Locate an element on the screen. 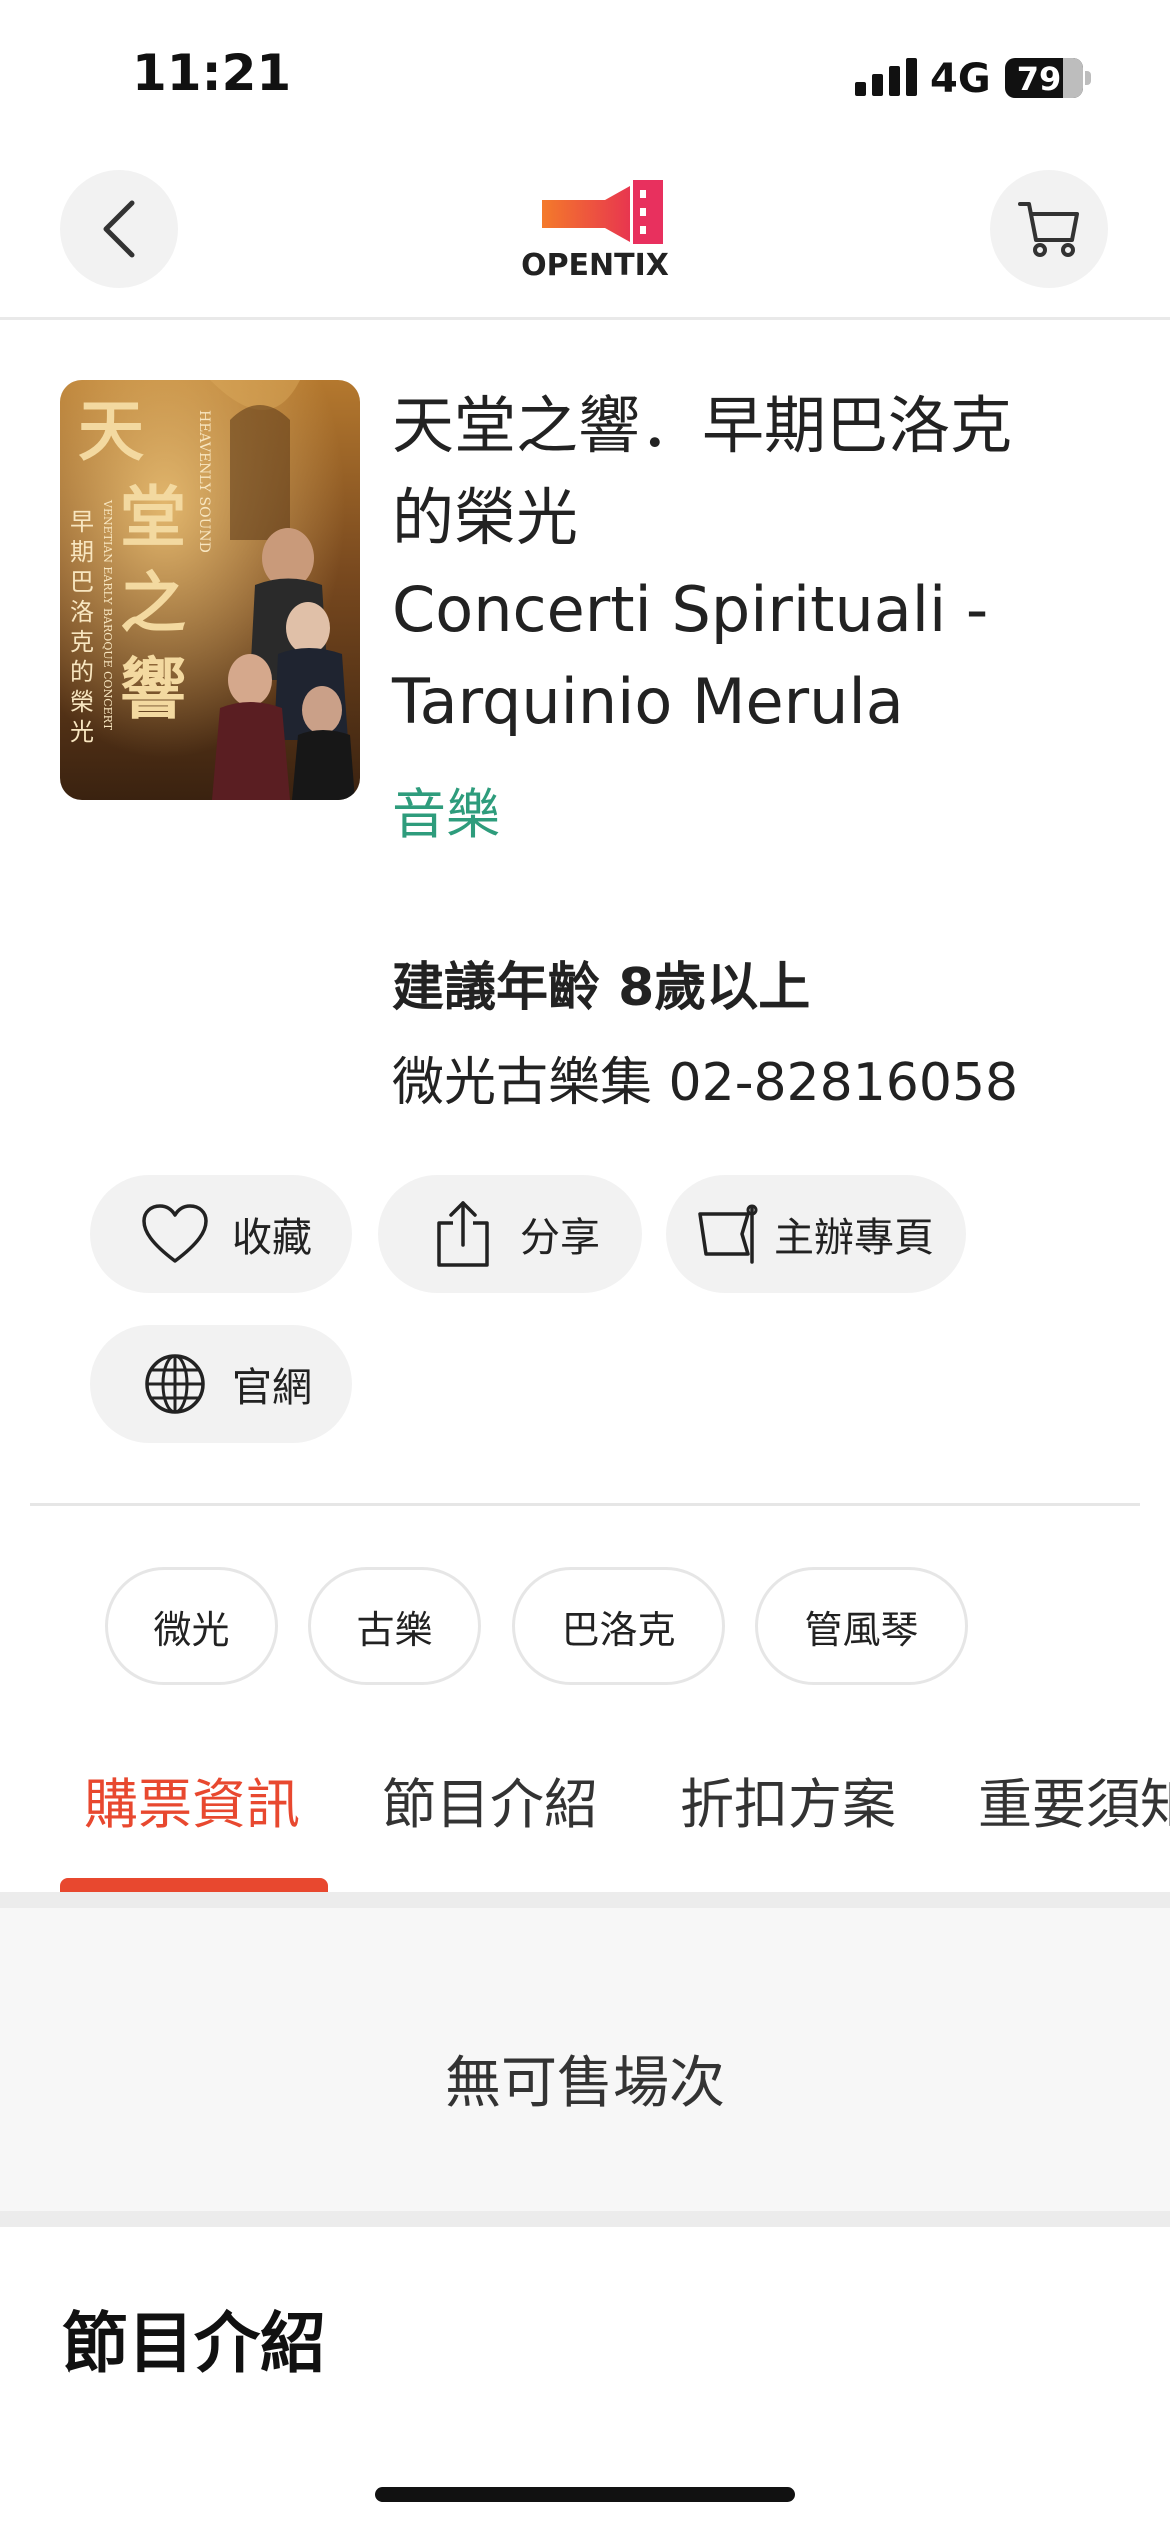 This screenshot has width=1170, height=2532. tab-program-intro: 節目介紹 is located at coordinates (490, 1799).